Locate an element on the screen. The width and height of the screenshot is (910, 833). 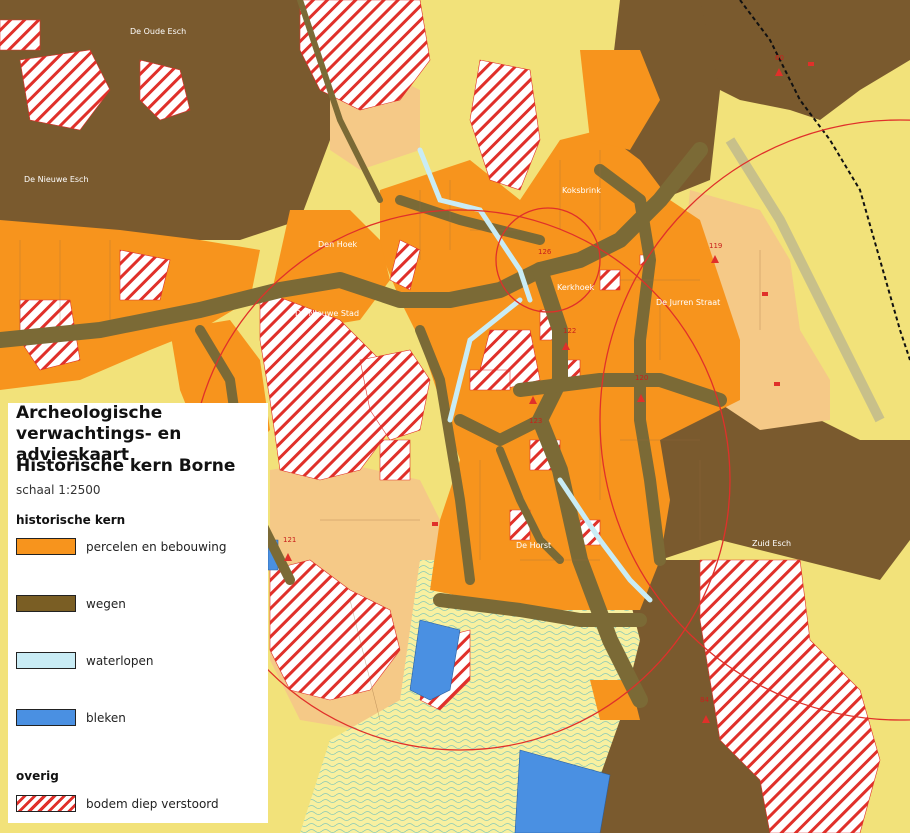
place-de-nieuwe-stad: De Nieuwe Stad is located at coordinates (327, 313).